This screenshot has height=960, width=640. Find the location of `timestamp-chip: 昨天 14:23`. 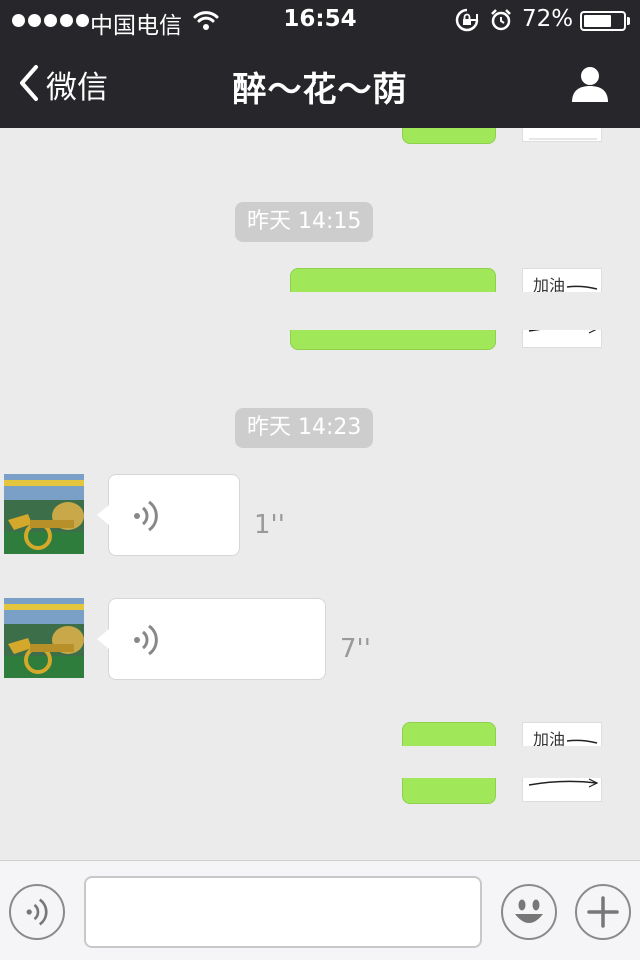

timestamp-chip: 昨天 14:23 is located at coordinates (304, 428).